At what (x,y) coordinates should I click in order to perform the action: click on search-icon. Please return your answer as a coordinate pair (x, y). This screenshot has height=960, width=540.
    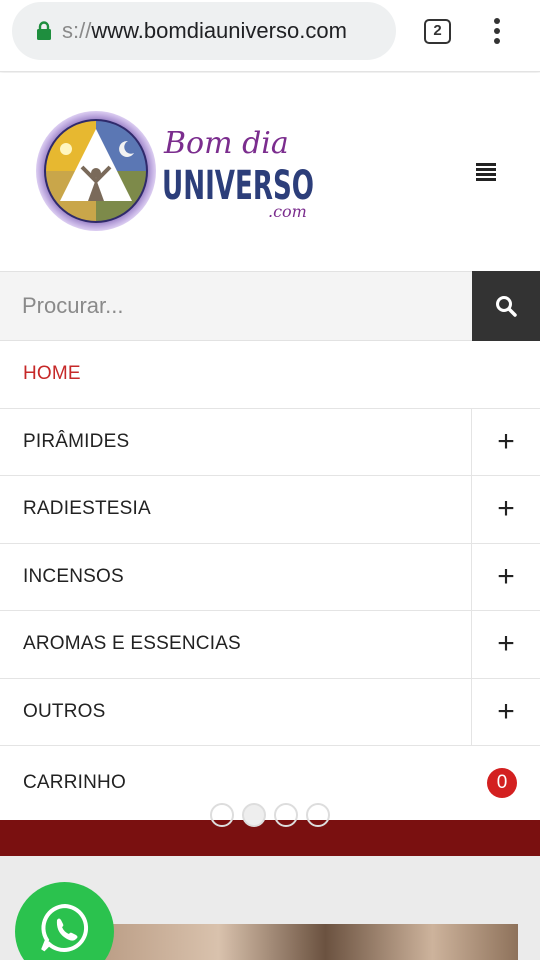
    Looking at the image, I should click on (506, 306).